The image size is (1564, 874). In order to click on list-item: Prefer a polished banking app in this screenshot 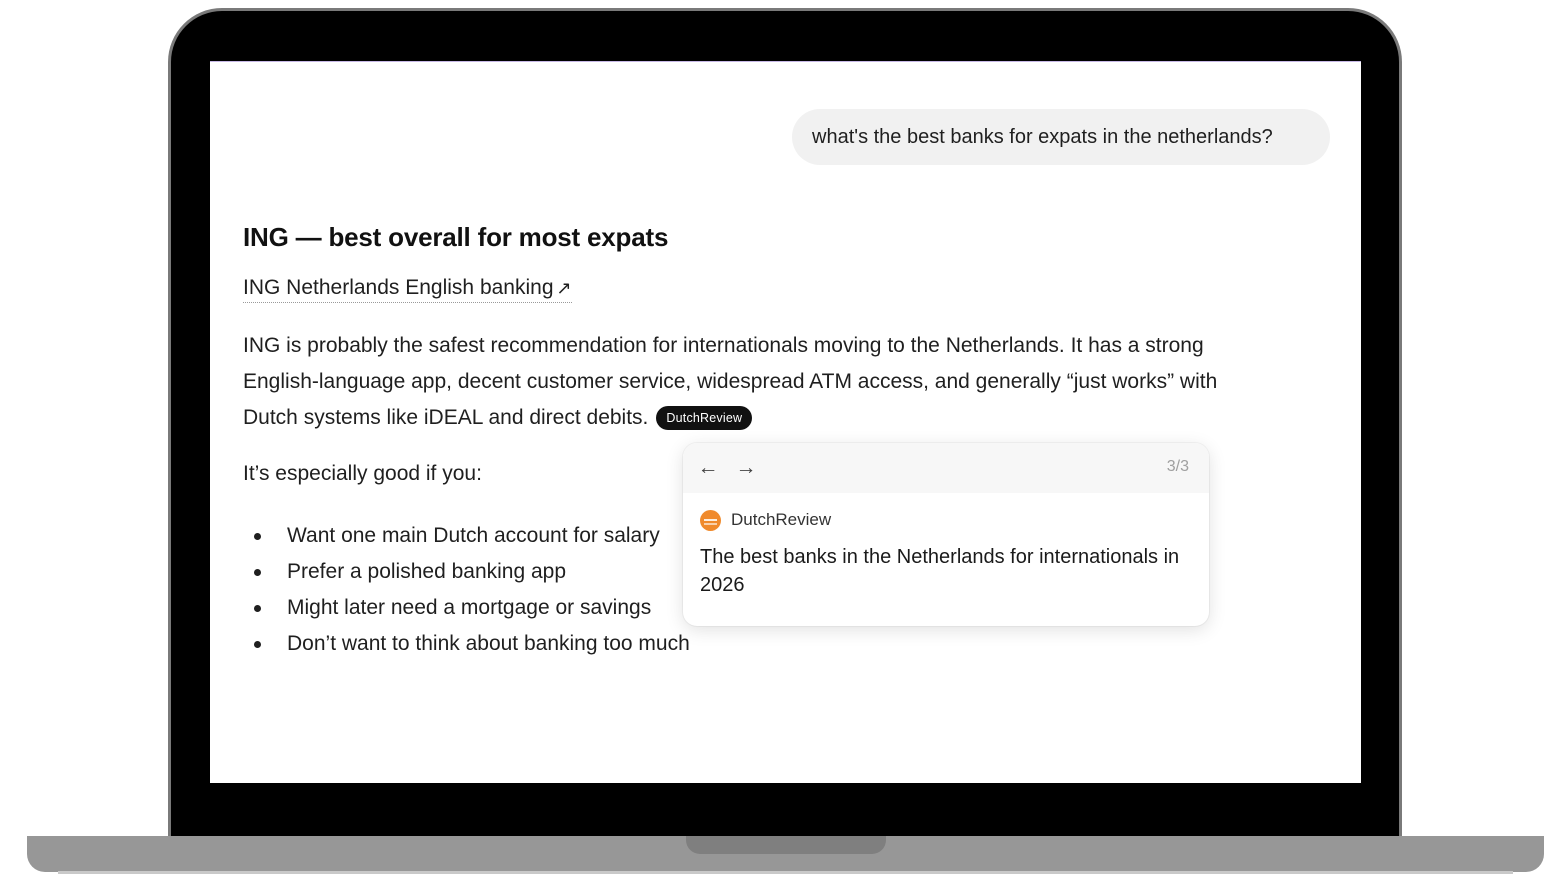, I will do `click(466, 572)`.